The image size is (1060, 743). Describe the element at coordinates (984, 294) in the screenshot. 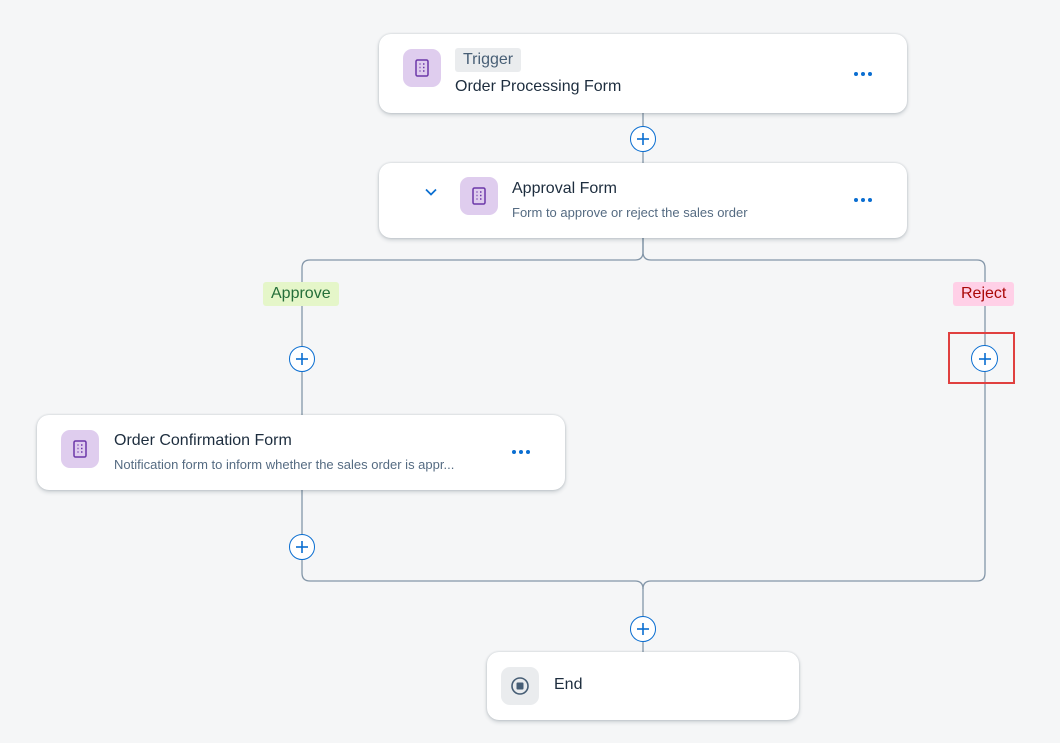

I see `reject-branch-label: Reject` at that location.